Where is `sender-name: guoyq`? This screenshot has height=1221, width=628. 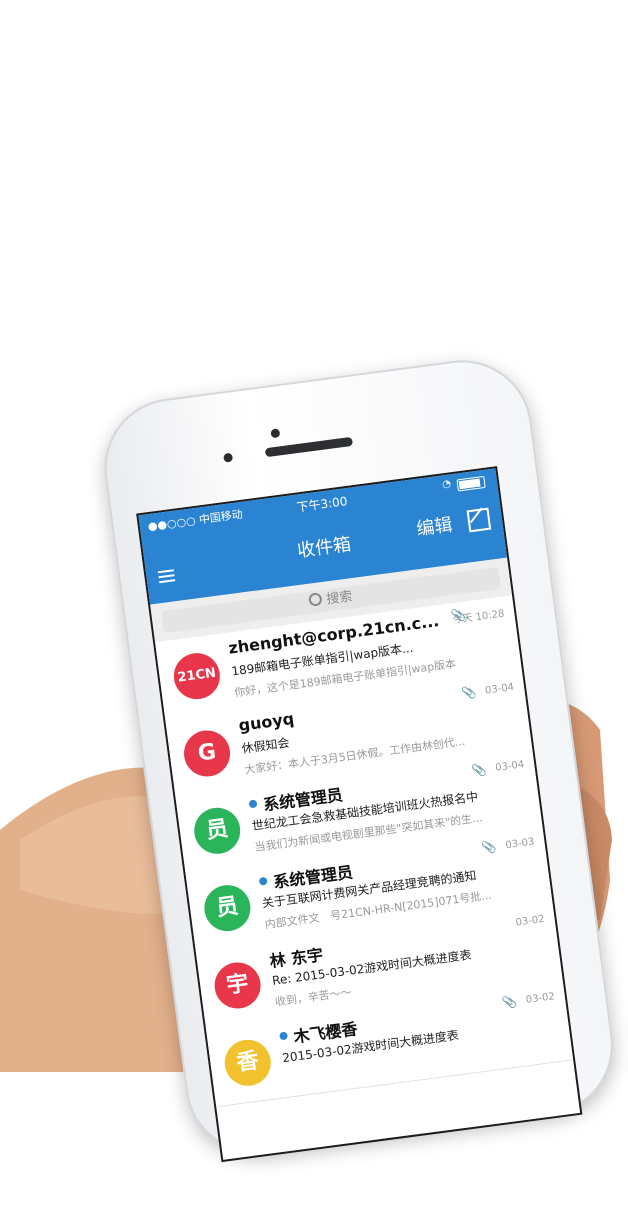 sender-name: guoyq is located at coordinates (266, 722).